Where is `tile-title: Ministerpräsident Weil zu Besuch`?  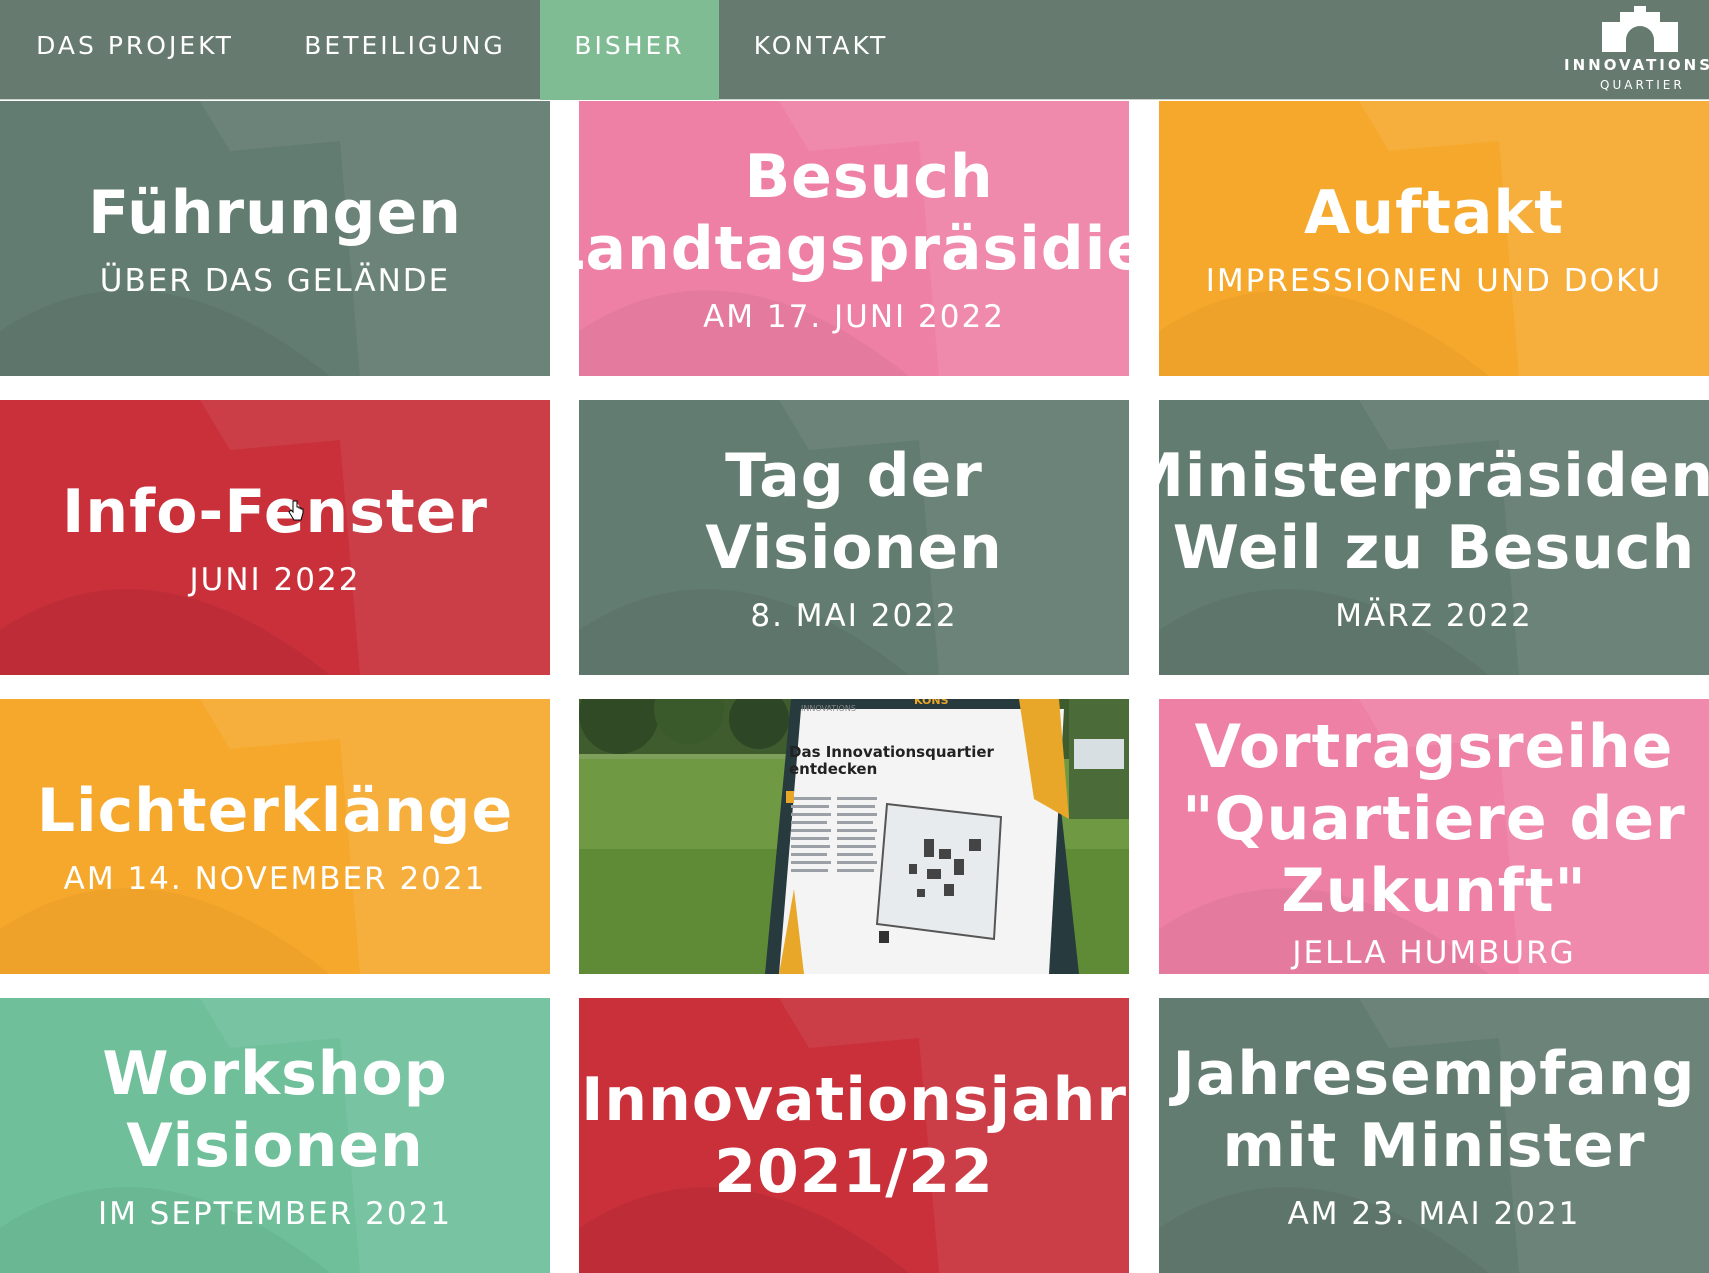 tile-title: Ministerpräsident Weil zu Besuch is located at coordinates (1434, 511).